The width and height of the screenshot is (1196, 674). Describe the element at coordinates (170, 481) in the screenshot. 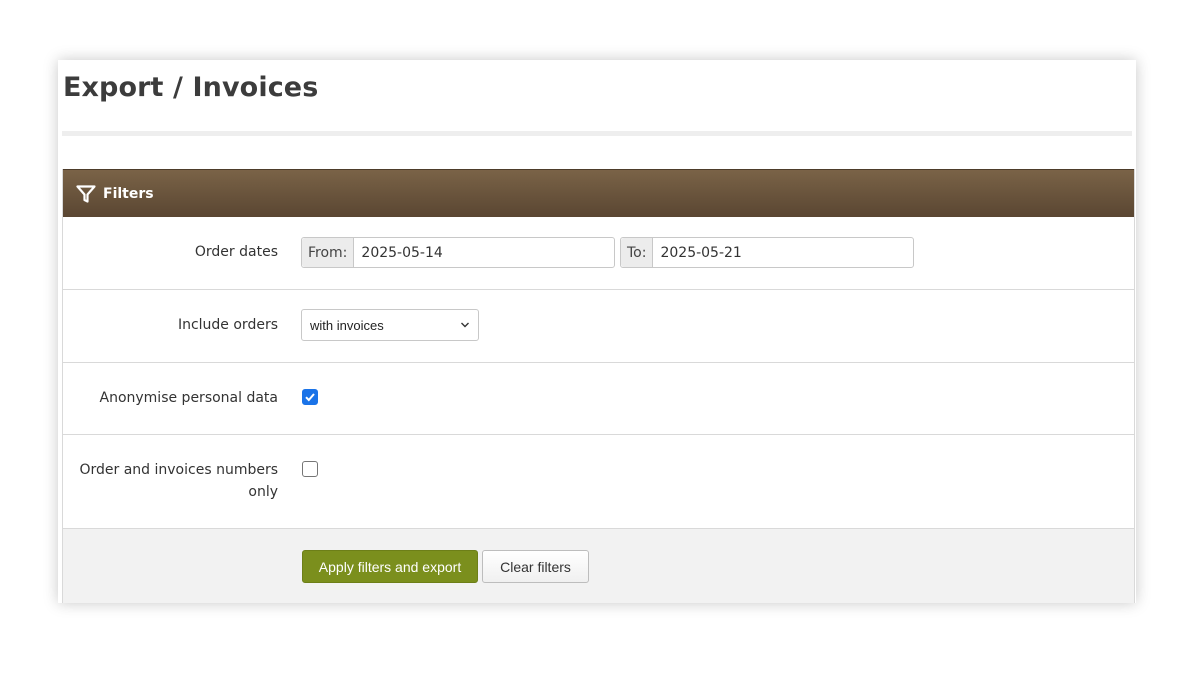

I see `numbers-only-label: Order and invoices numbers only` at that location.